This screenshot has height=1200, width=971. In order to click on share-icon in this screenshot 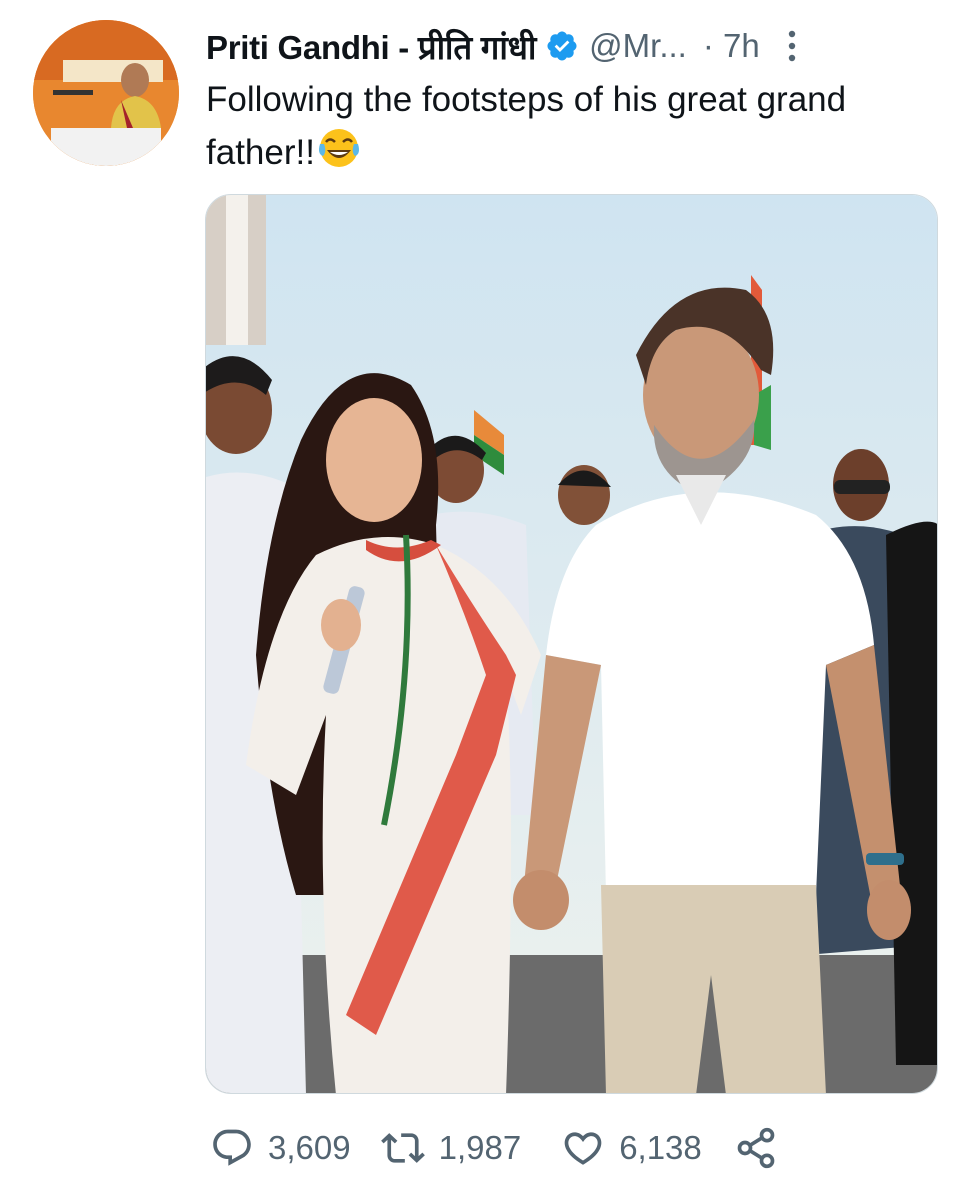, I will do `click(756, 1148)`.